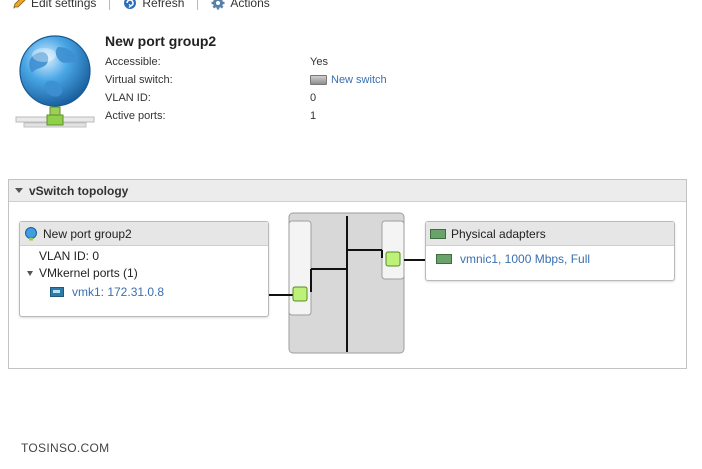 This screenshot has height=469, width=702. I want to click on globe-icon, so click(31, 233).